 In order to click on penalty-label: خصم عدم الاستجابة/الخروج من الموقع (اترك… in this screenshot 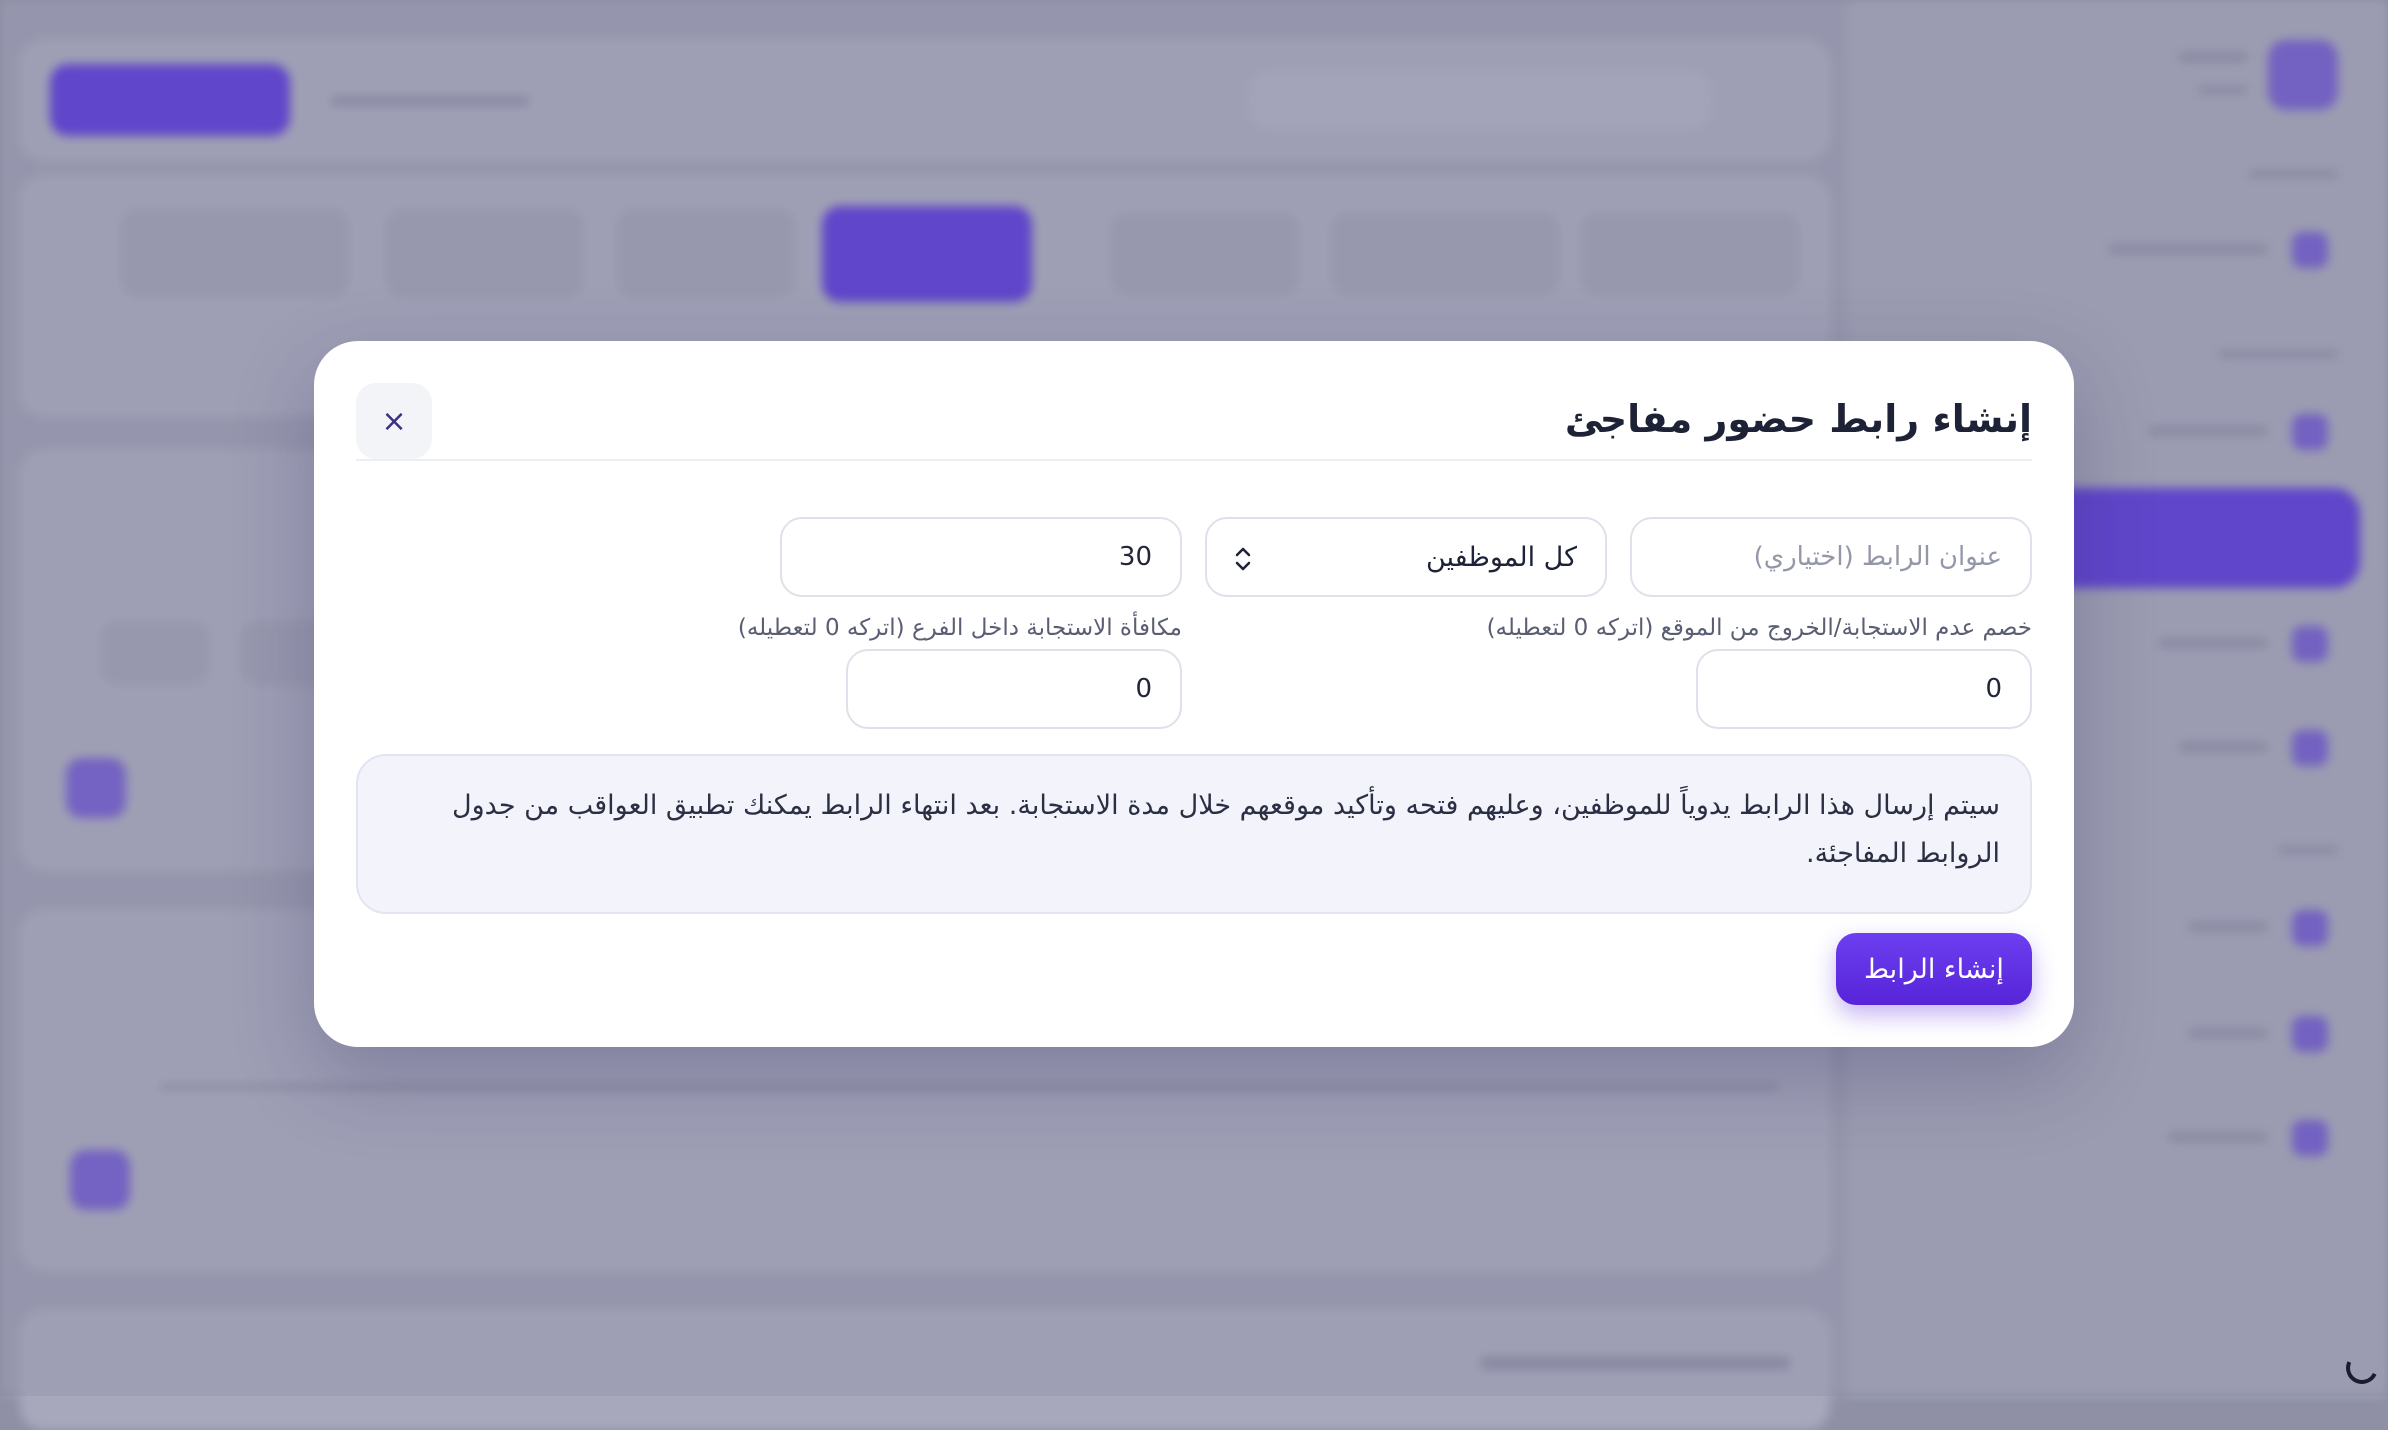, I will do `click(1759, 628)`.